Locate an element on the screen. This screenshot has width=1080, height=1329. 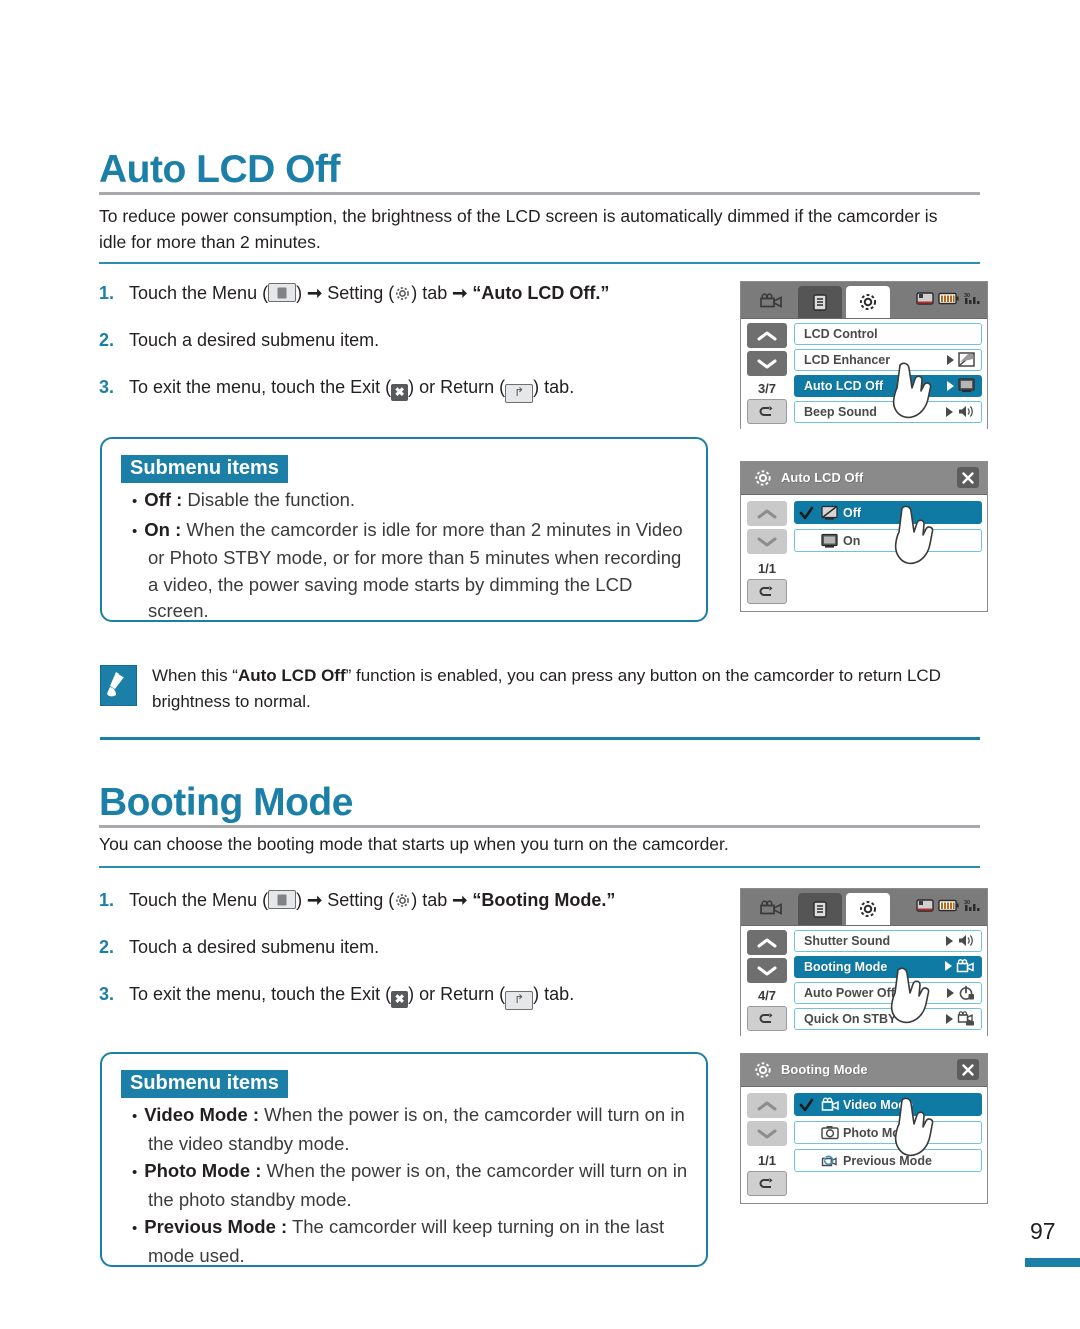
lcd-off-disabled-icon is located at coordinates (829, 515).